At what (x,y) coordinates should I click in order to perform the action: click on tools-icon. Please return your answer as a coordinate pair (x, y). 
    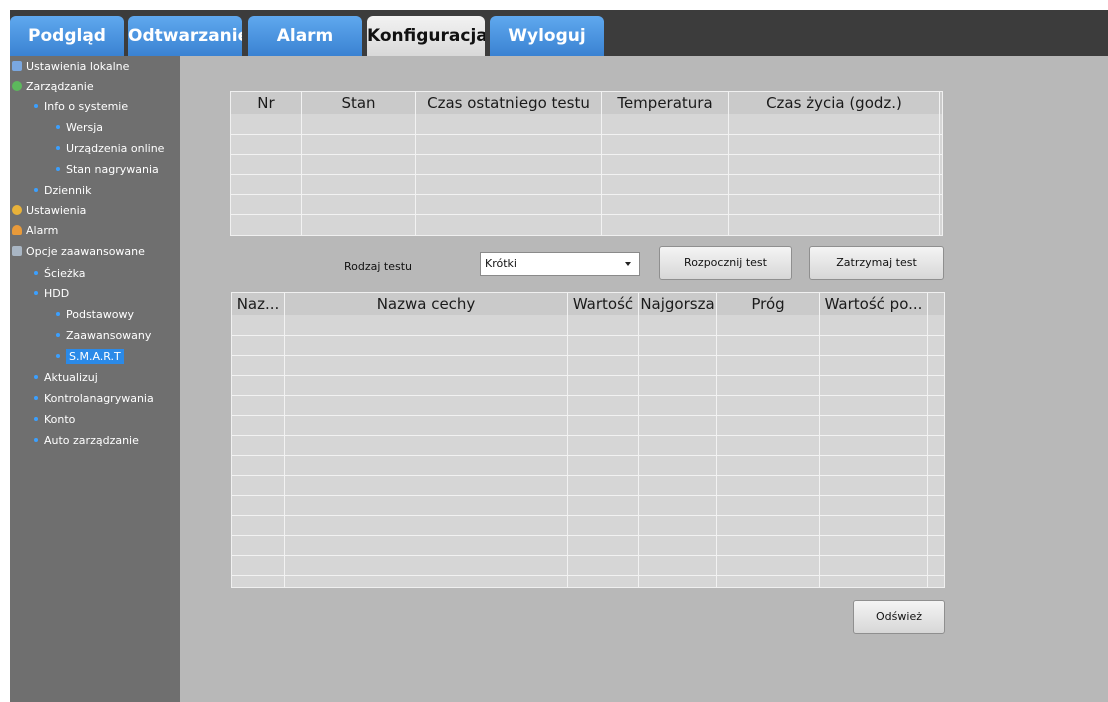
    Looking at the image, I should click on (17, 251).